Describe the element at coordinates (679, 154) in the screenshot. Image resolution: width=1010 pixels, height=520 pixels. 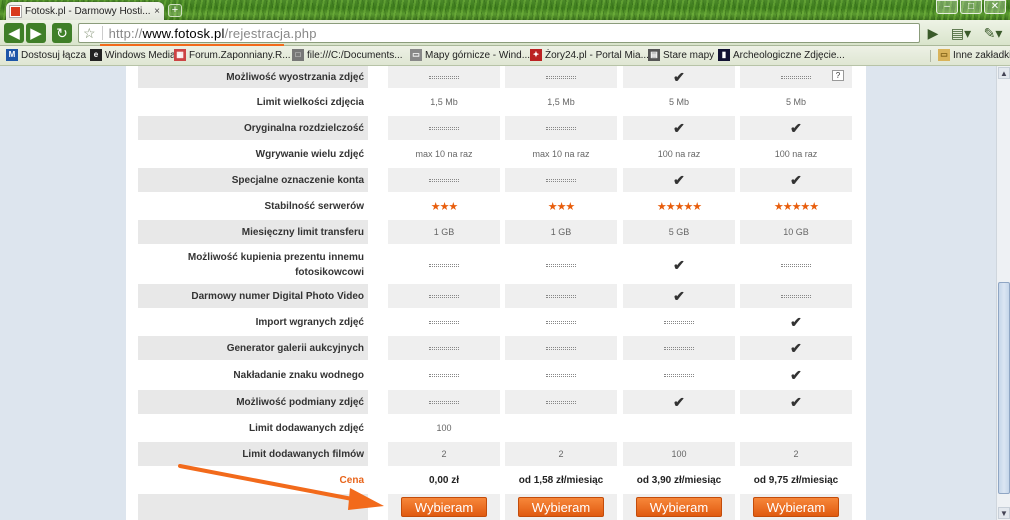
I see `plan-cell: 100 na raz` at that location.